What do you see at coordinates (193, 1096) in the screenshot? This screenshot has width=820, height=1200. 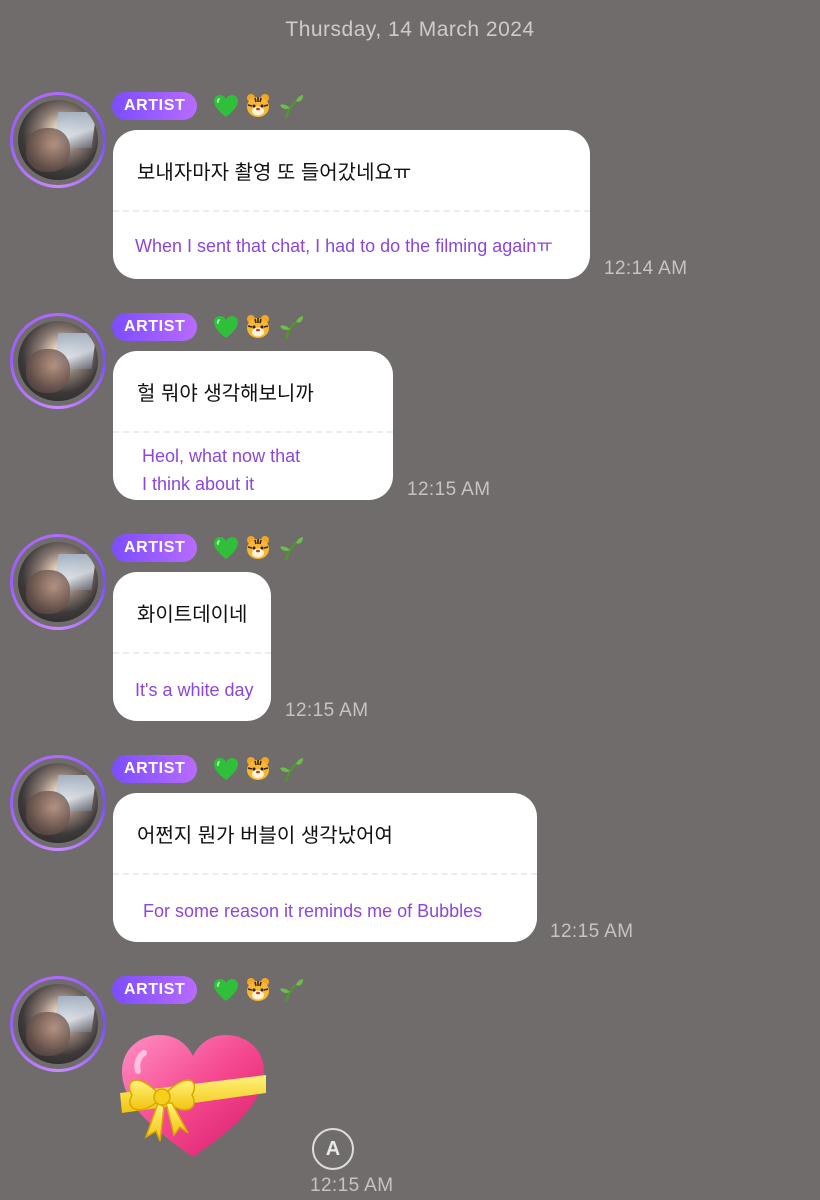 I see `heart-with-ribbon-icon` at bounding box center [193, 1096].